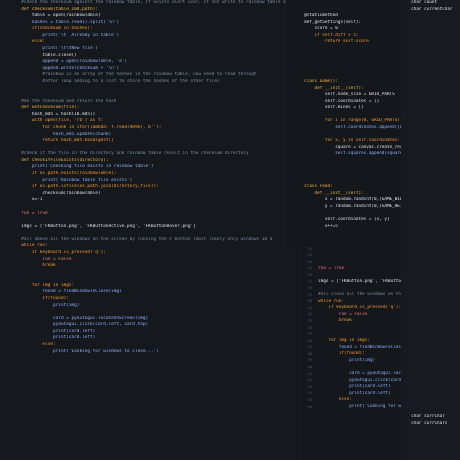  I want to click on line-number: 31, so click(309, 307).